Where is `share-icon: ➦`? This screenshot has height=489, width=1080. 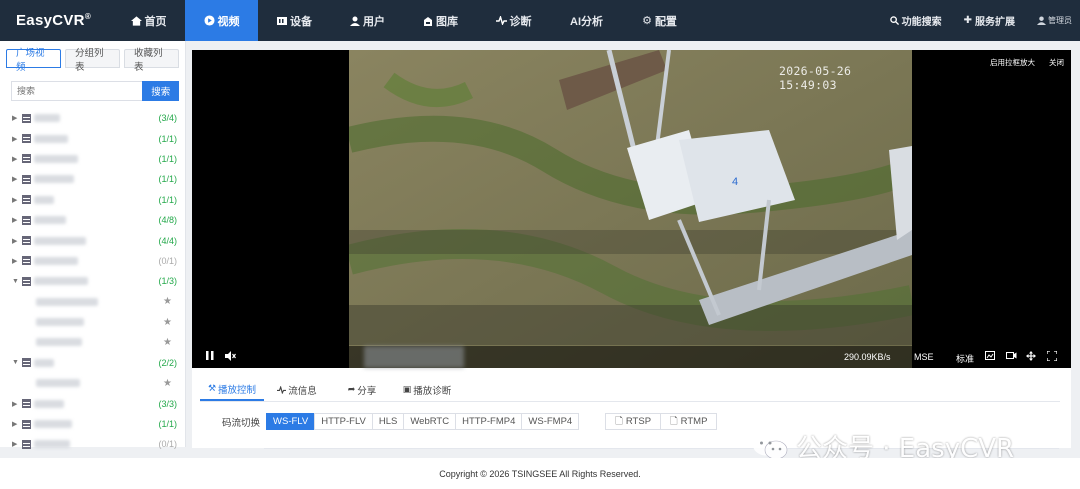
share-icon: ➦ is located at coordinates (351, 389).